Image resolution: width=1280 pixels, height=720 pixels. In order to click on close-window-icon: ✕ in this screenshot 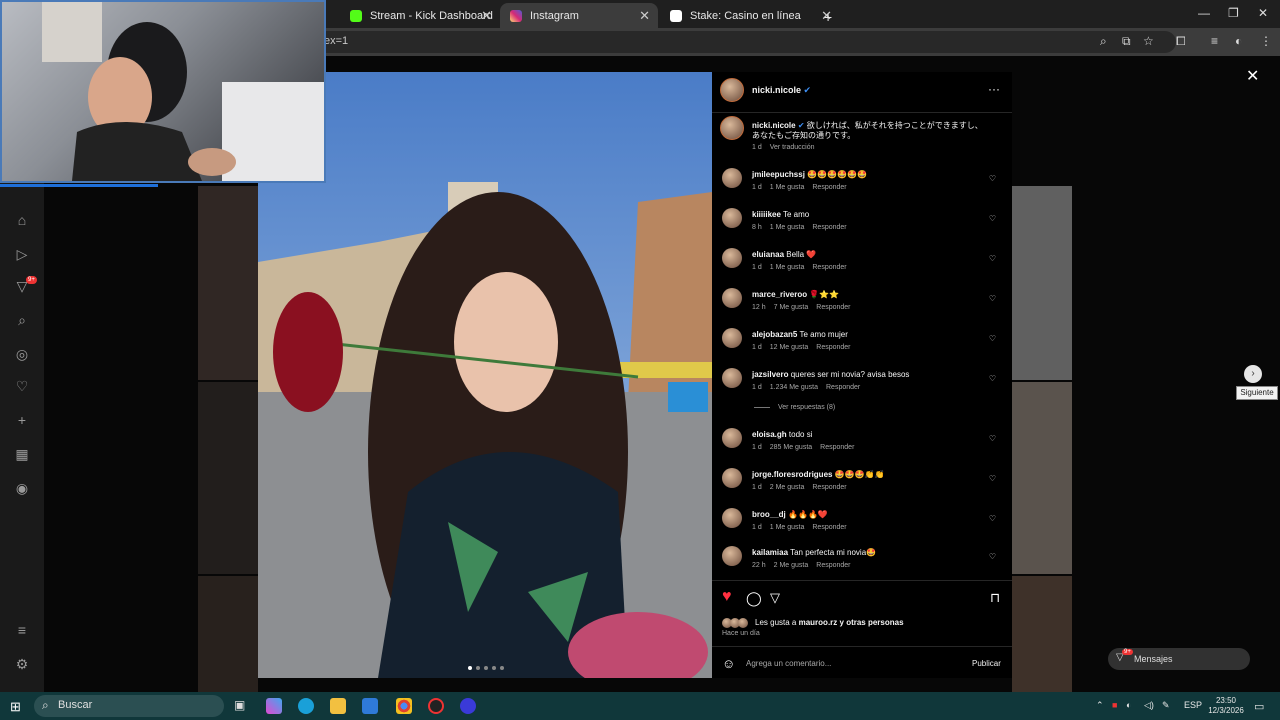, I will do `click(1263, 13)`.